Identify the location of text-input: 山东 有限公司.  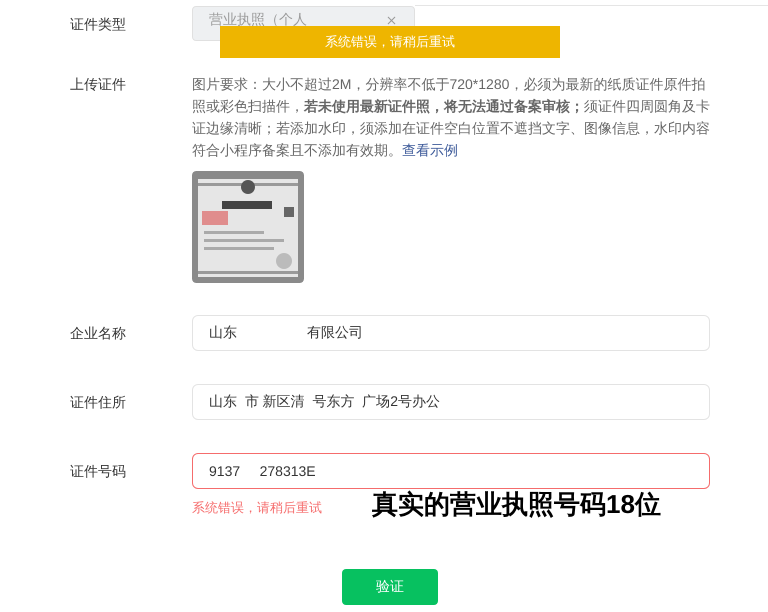
(451, 333).